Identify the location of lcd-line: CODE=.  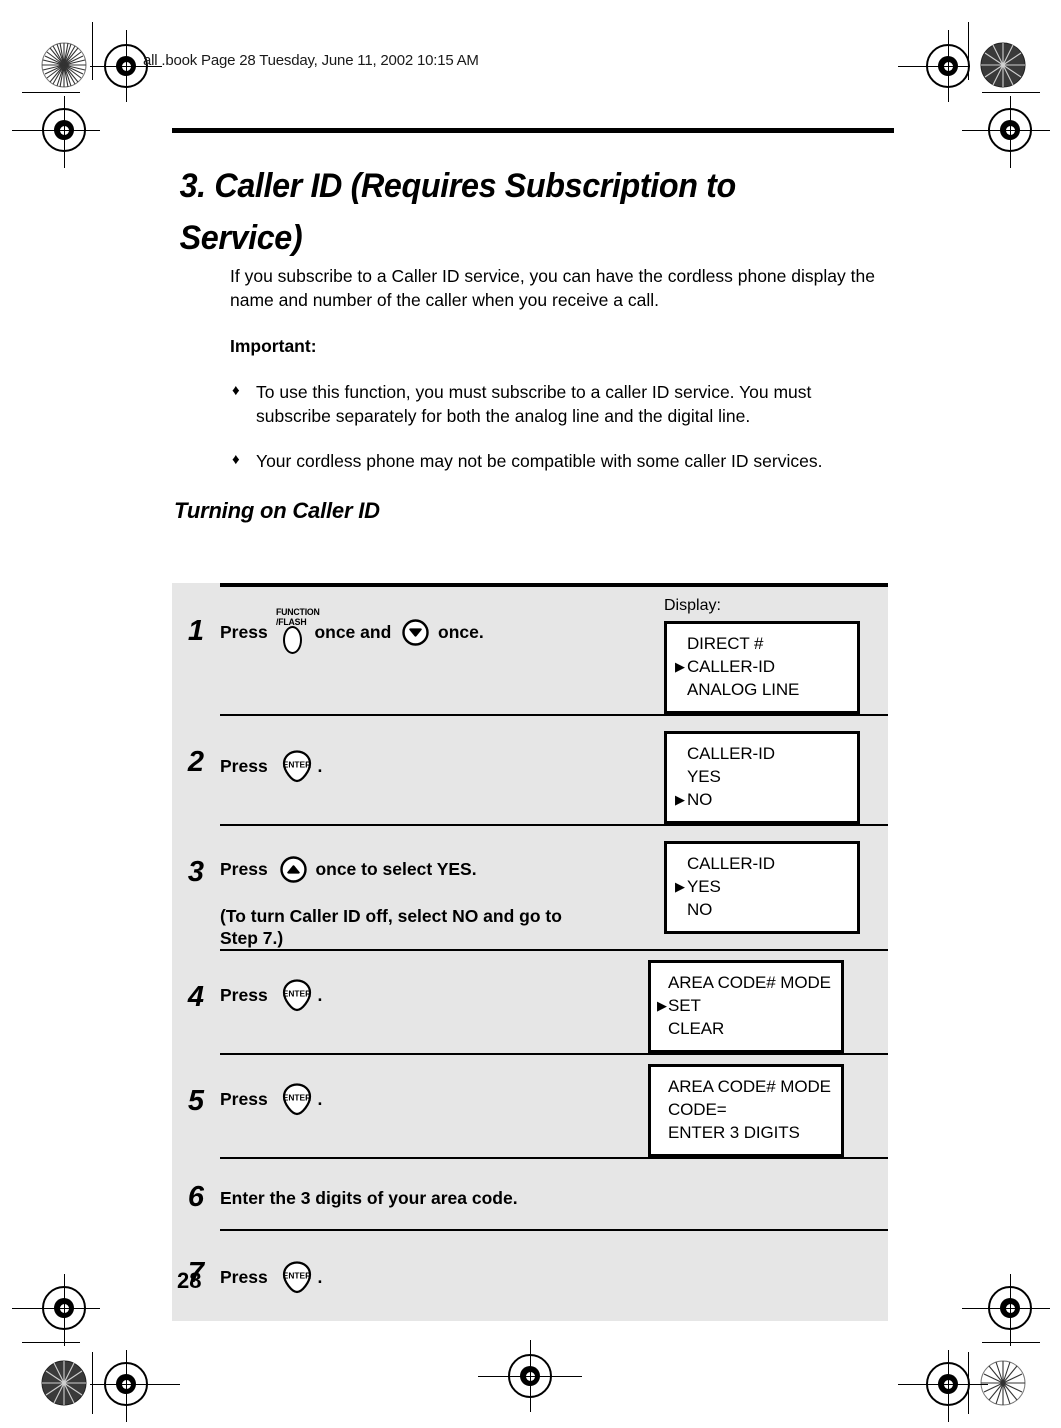
(697, 1109).